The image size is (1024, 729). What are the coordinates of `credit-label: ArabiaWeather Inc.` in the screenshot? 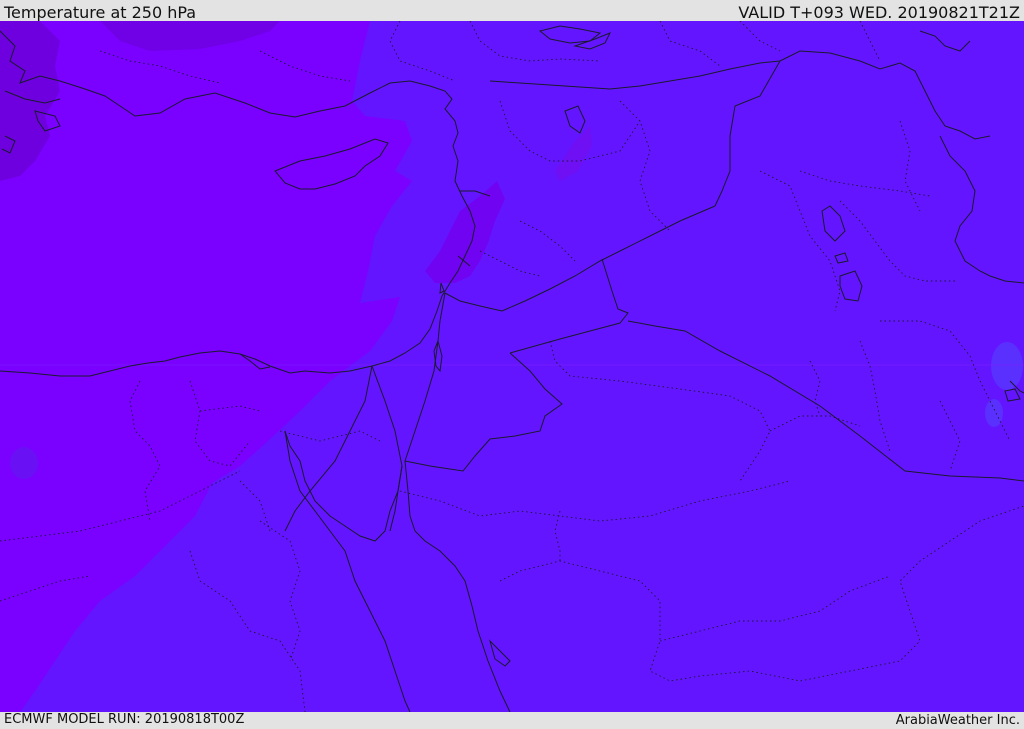 It's located at (957, 720).